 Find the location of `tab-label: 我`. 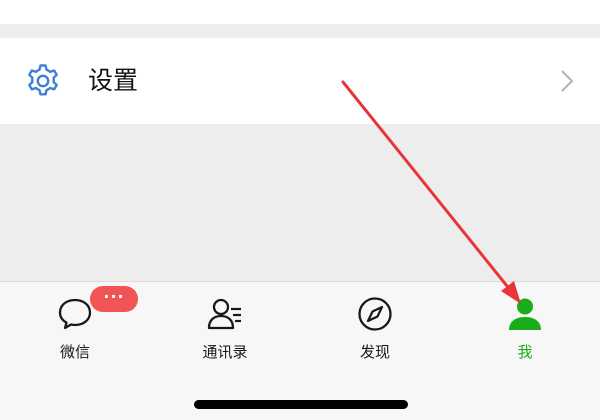

tab-label: 我 is located at coordinates (525, 352).